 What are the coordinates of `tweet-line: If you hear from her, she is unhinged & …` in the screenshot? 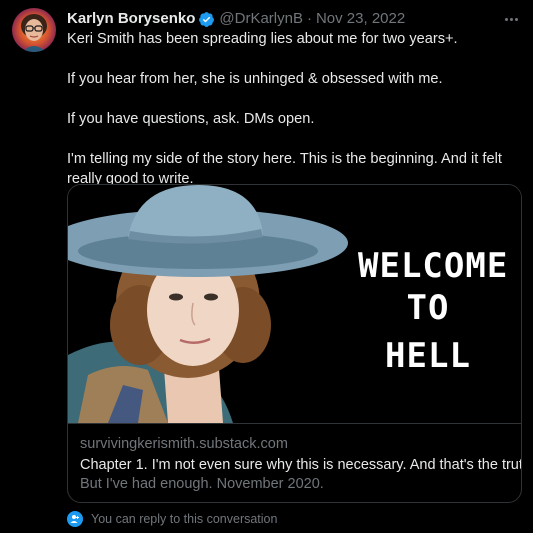 It's located at (255, 79).